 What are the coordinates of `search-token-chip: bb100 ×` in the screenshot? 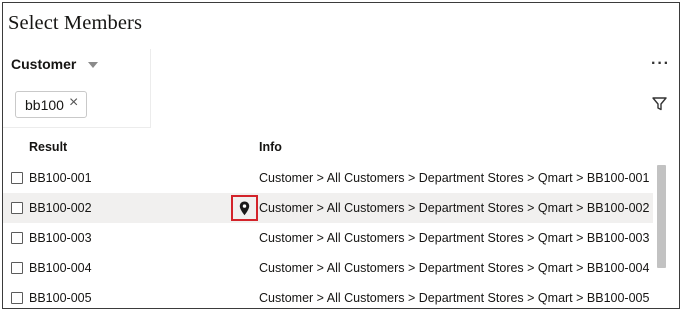 It's located at (51, 104).